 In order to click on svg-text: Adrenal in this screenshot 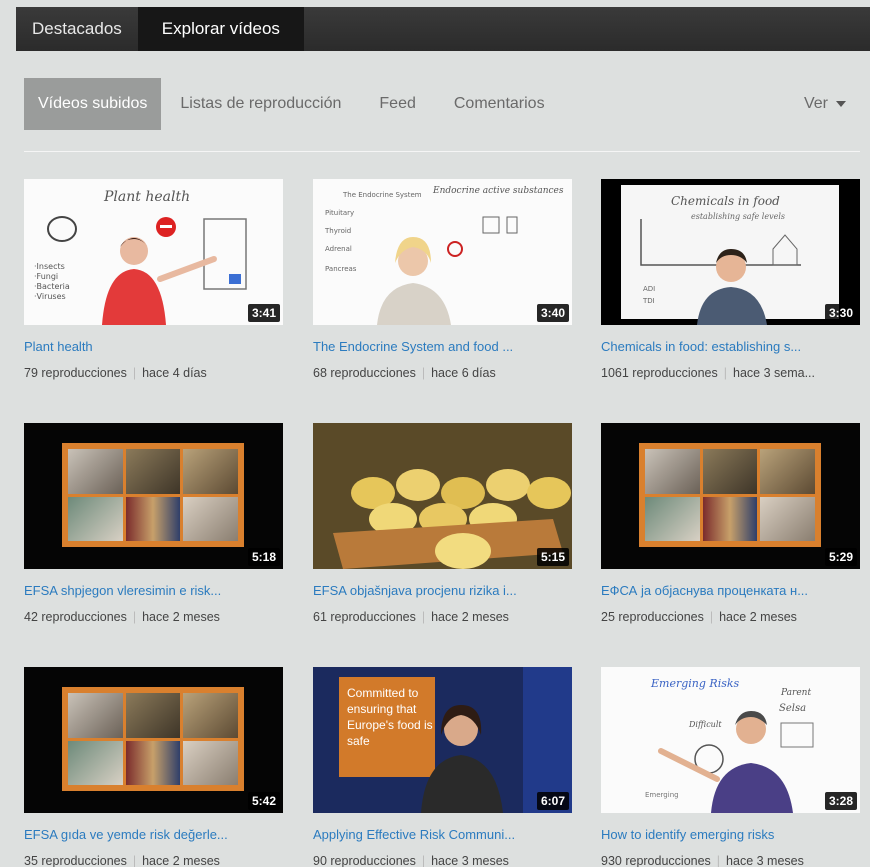, I will do `click(338, 249)`.